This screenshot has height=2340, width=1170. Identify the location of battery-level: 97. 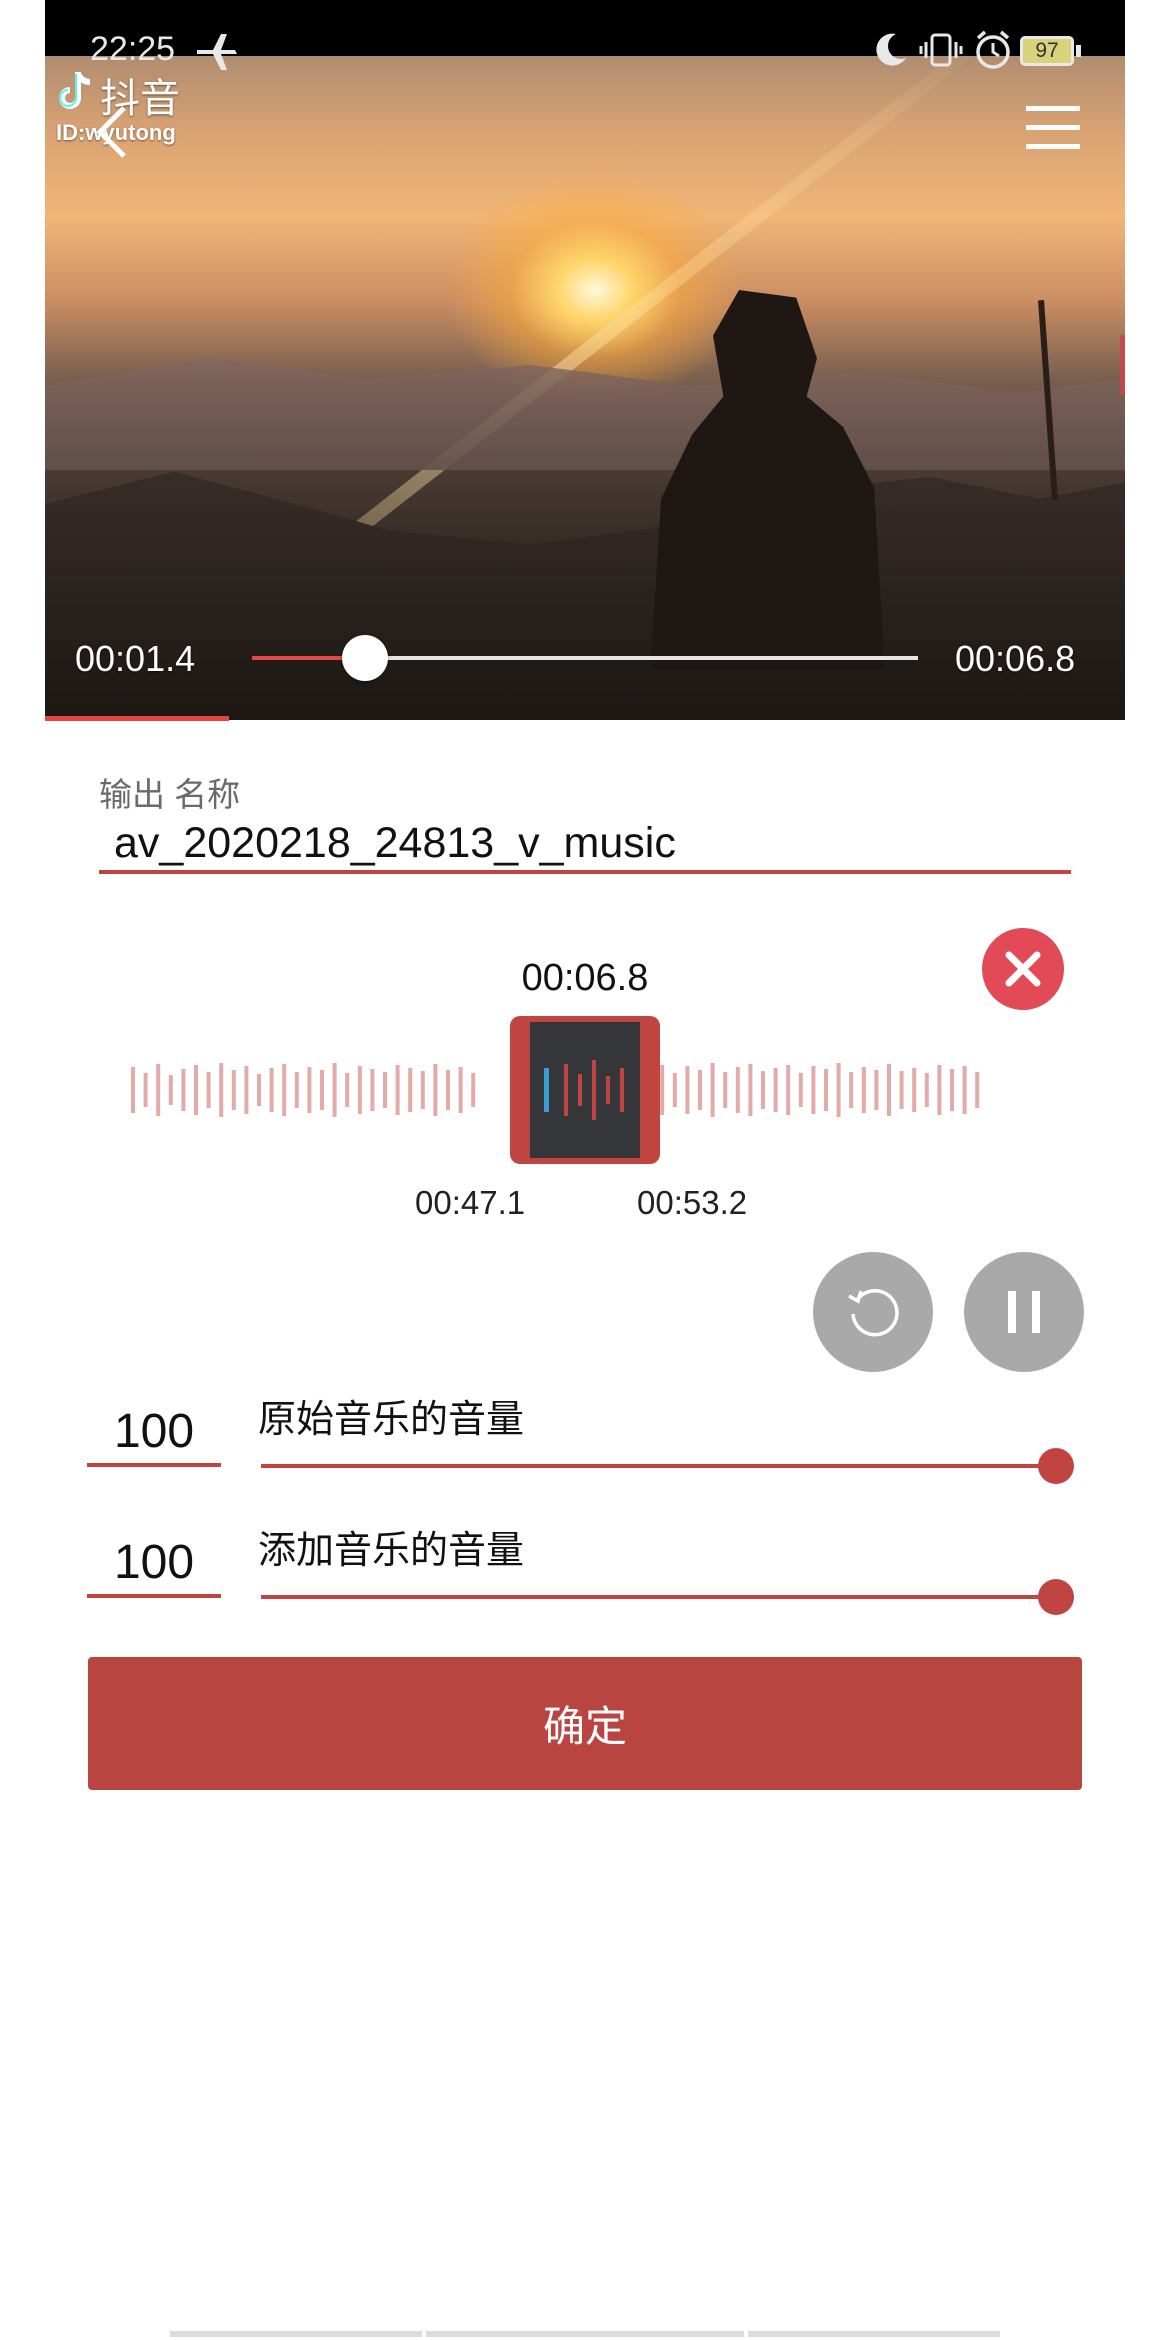
(1047, 50).